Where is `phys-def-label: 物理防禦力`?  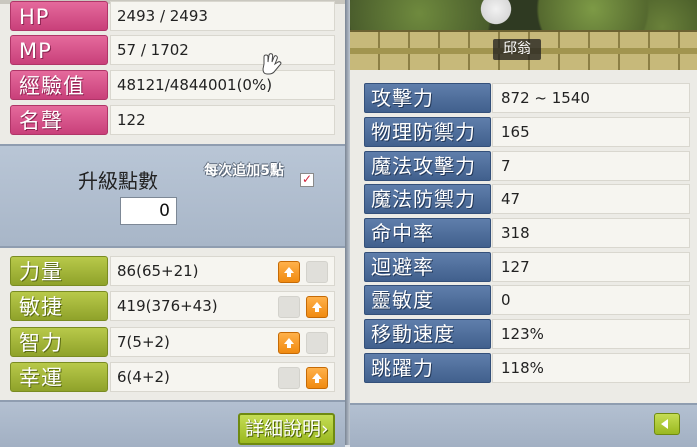 phys-def-label: 物理防禦力 is located at coordinates (427, 132).